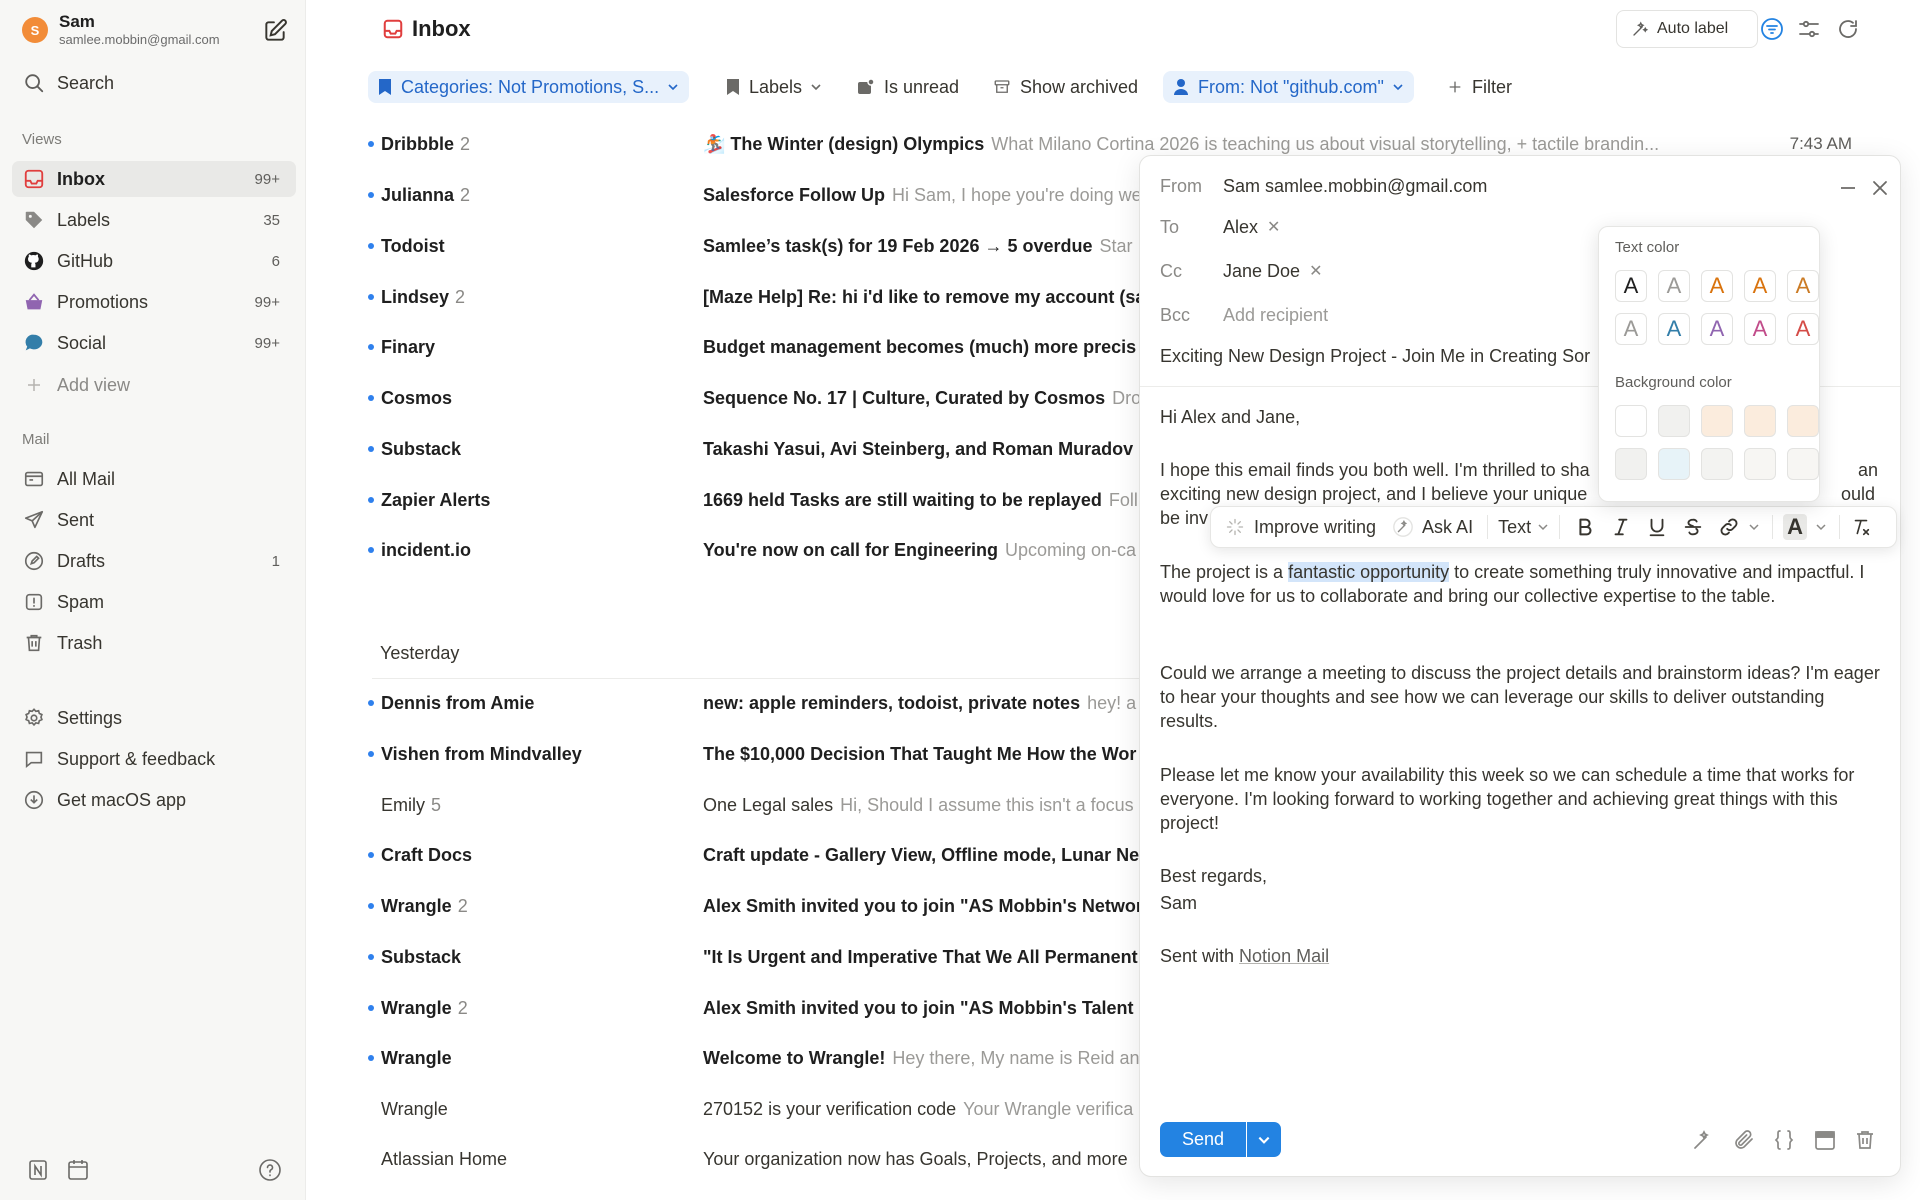 The image size is (1920, 1200). Describe the element at coordinates (1861, 527) in the screenshot. I see `clear-formatting-icon` at that location.